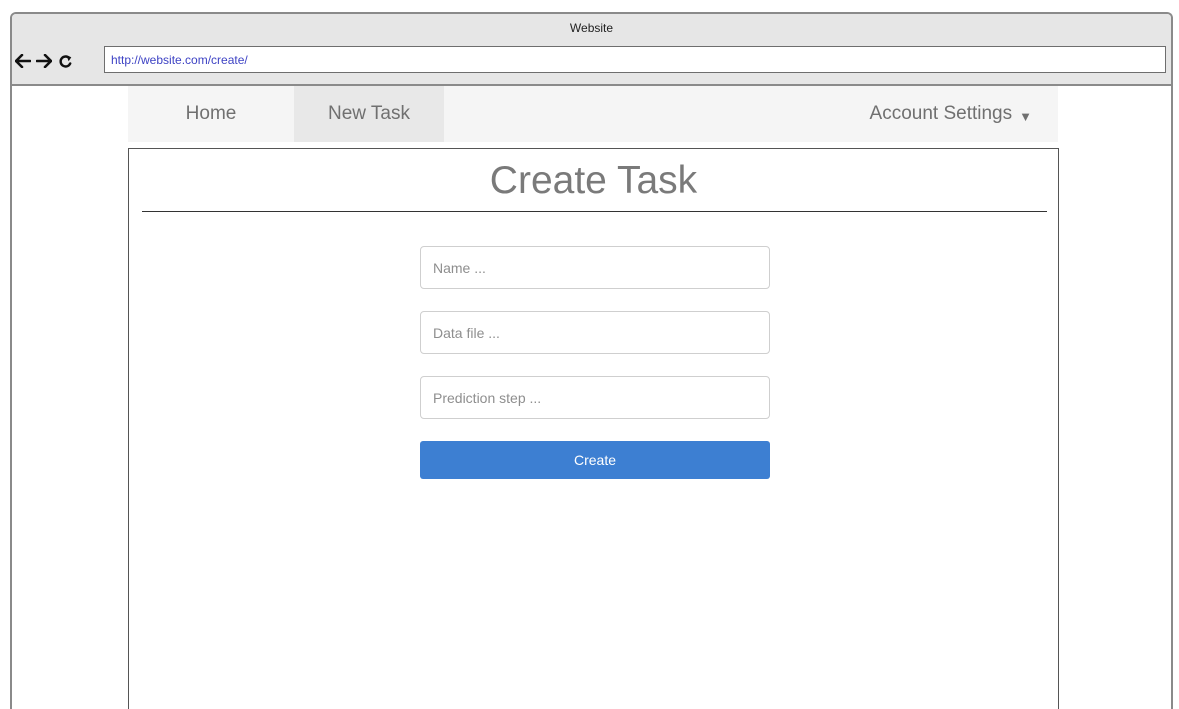 Image resolution: width=1179 pixels, height=709 pixels. What do you see at coordinates (1025, 116) in the screenshot?
I see `caret-down-icon: ▼` at bounding box center [1025, 116].